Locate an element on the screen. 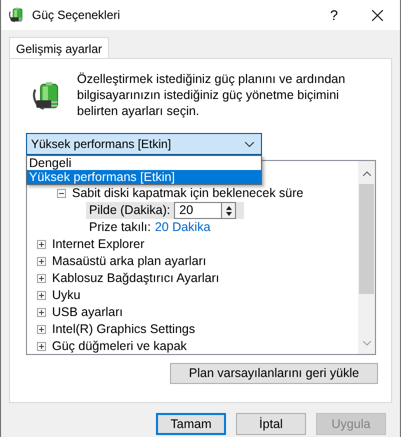 This screenshot has width=401, height=437. setting-label: Prize takılı: is located at coordinates (120, 227).